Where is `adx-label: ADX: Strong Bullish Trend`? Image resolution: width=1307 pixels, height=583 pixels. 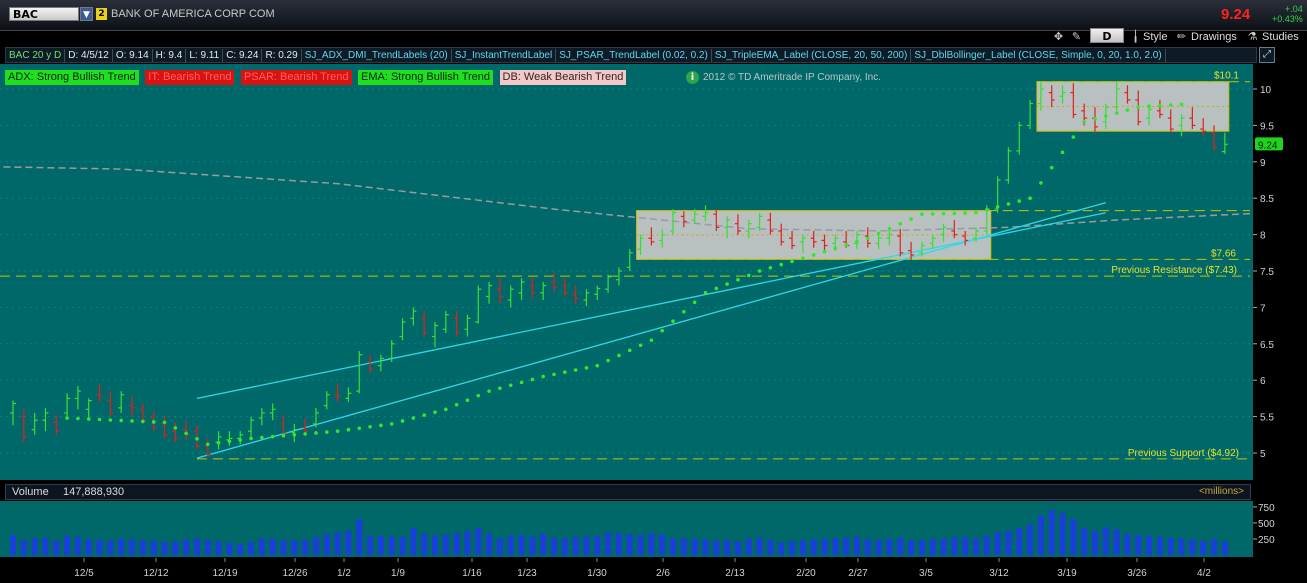
adx-label: ADX: Strong Bullish Trend is located at coordinates (72, 77).